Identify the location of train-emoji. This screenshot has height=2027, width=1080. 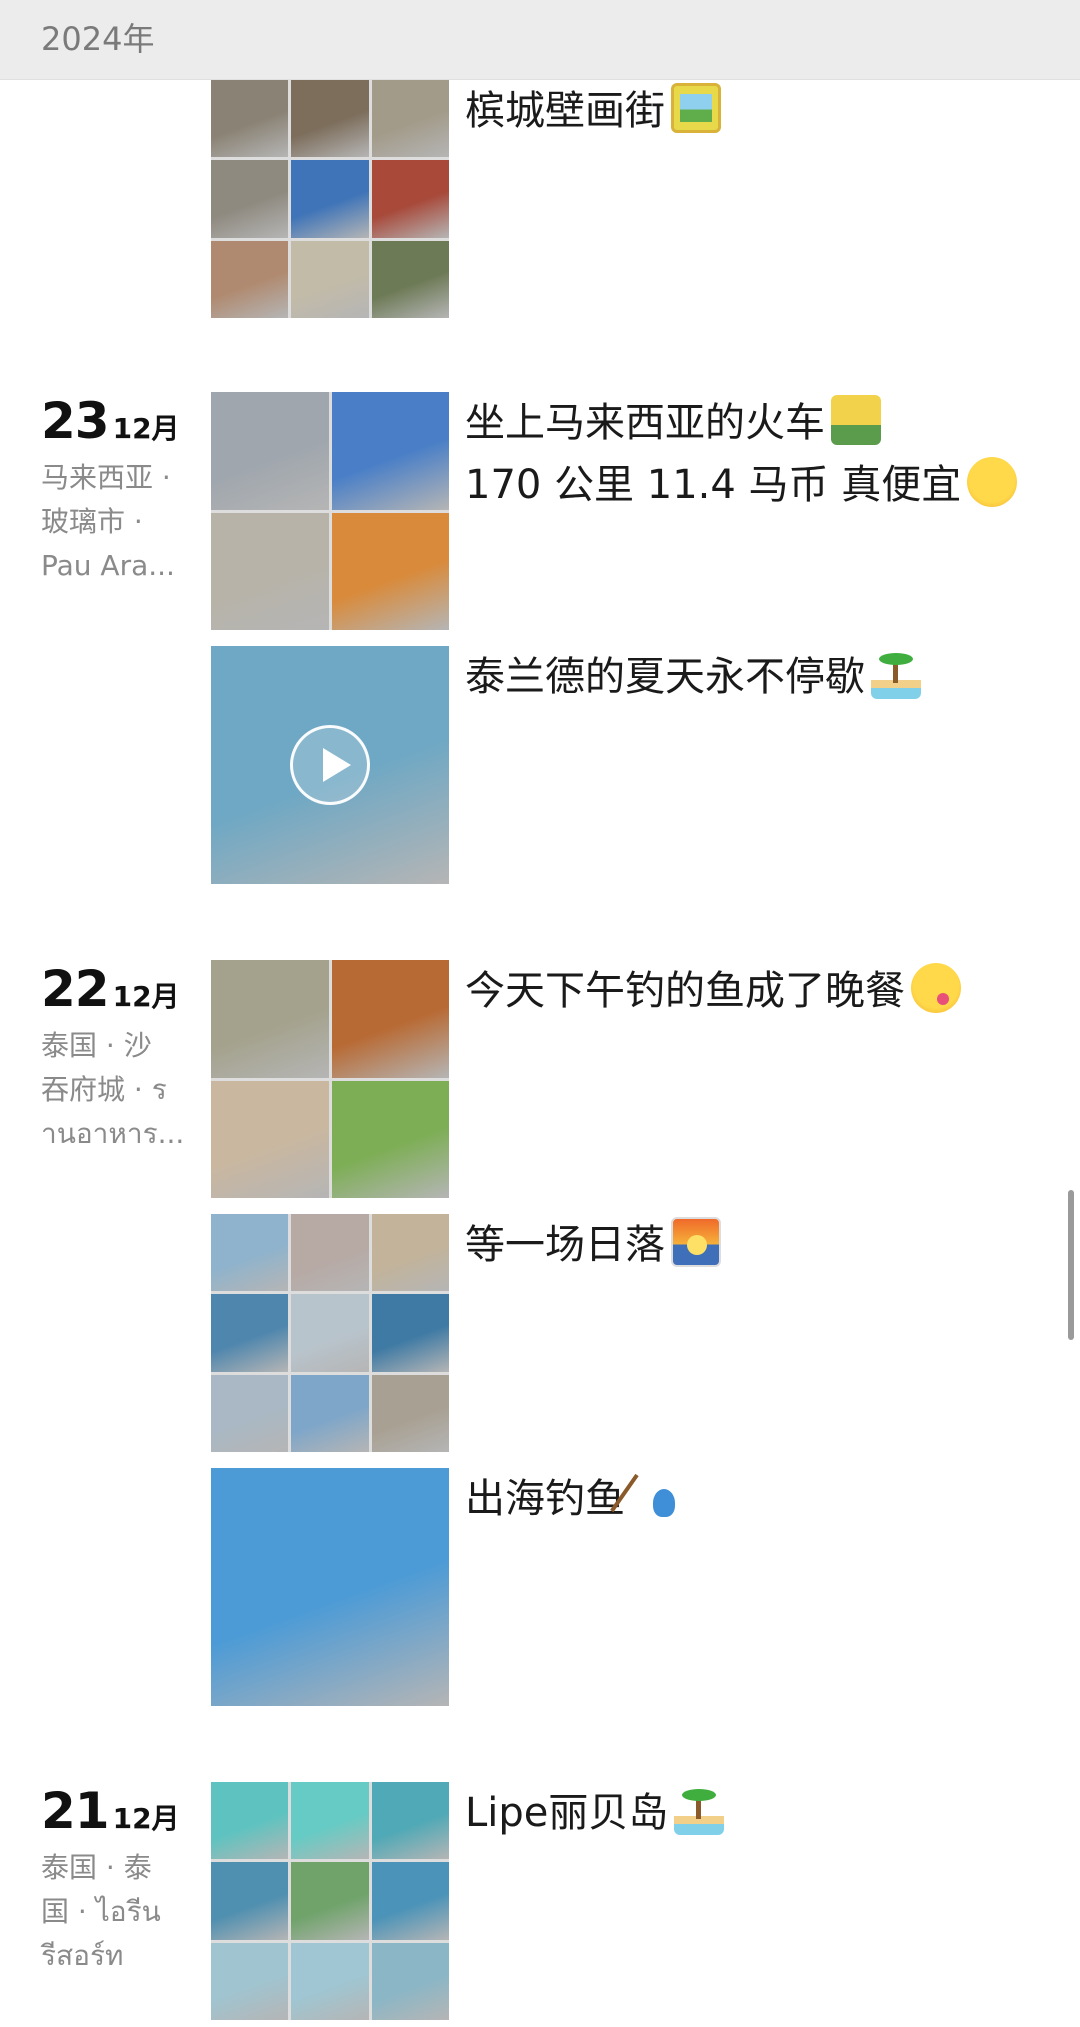
(856, 420).